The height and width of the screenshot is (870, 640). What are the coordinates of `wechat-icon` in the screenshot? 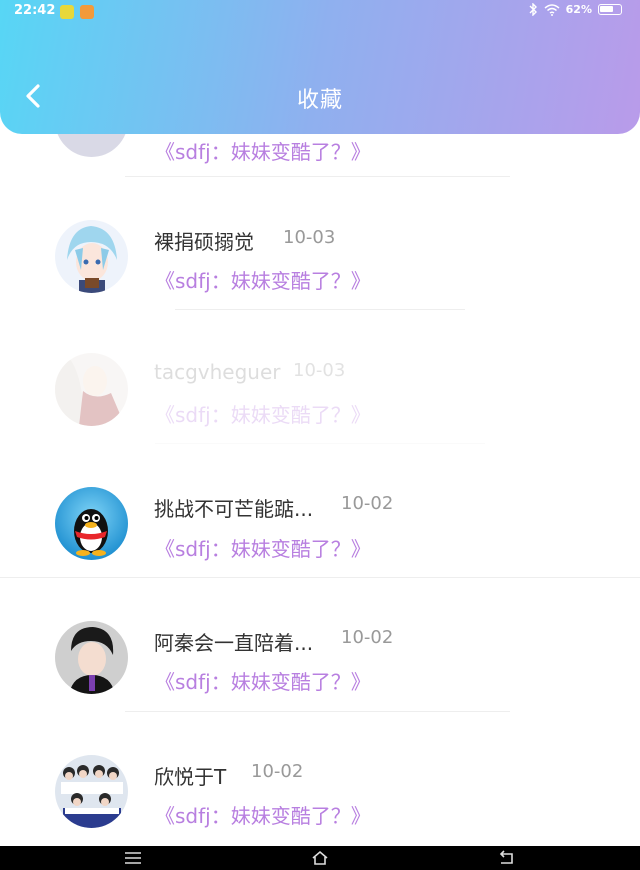 It's located at (67, 12).